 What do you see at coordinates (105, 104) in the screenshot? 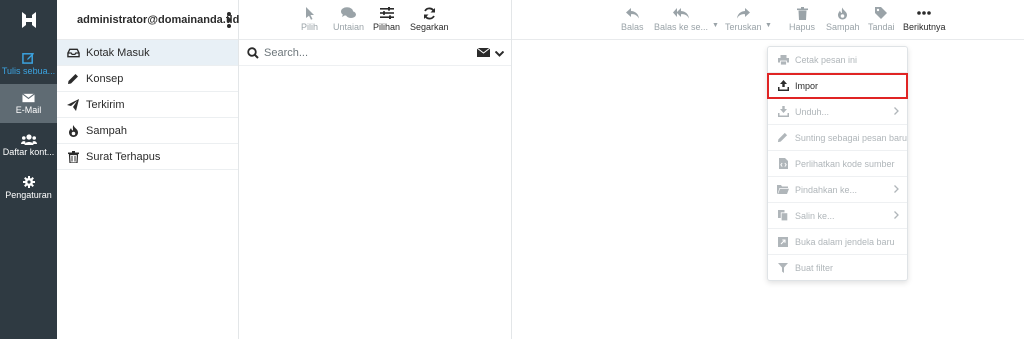
I see `folder-label: Terkirim` at bounding box center [105, 104].